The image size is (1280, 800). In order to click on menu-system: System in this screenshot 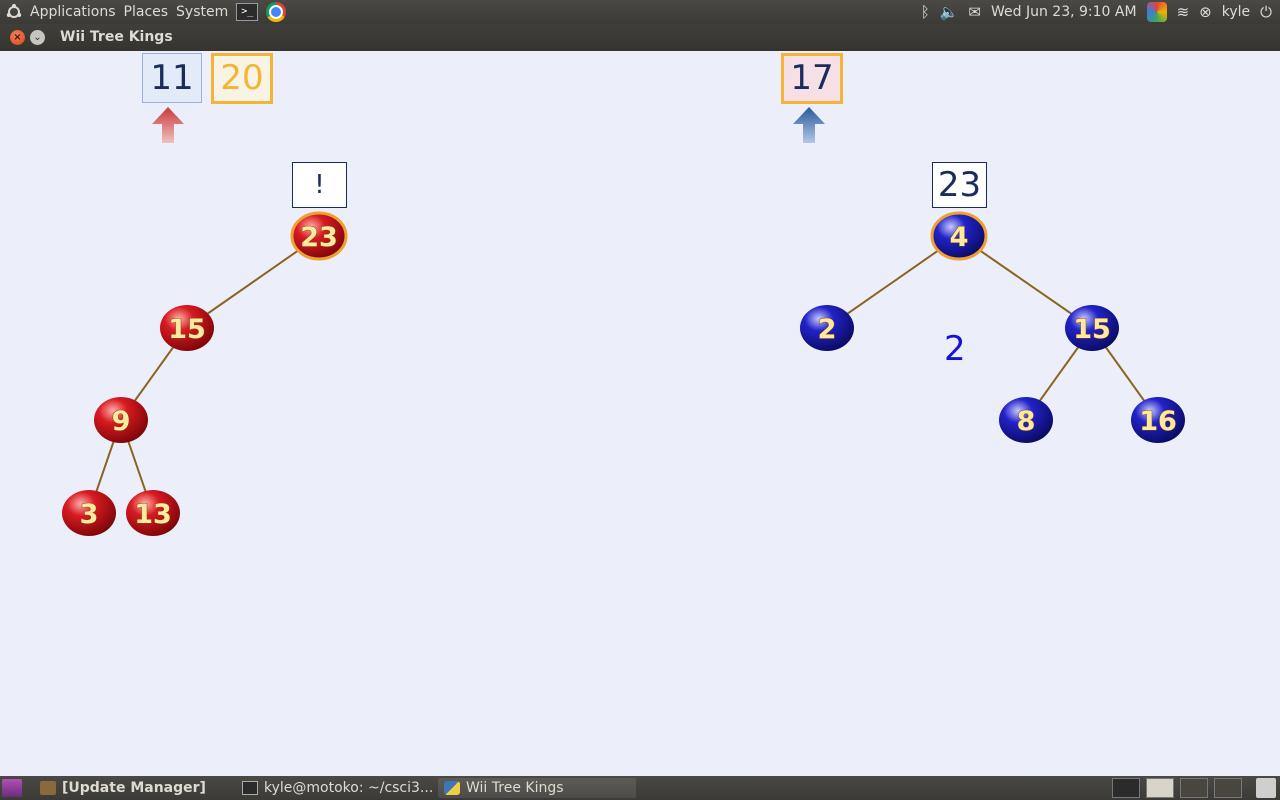, I will do `click(202, 12)`.